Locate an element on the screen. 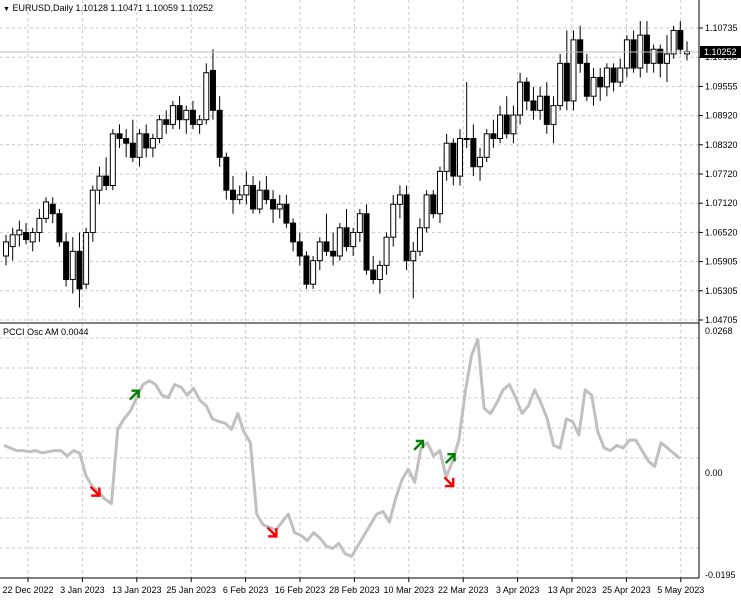  time-label: 25 Jan 2023 is located at coordinates (191, 590).